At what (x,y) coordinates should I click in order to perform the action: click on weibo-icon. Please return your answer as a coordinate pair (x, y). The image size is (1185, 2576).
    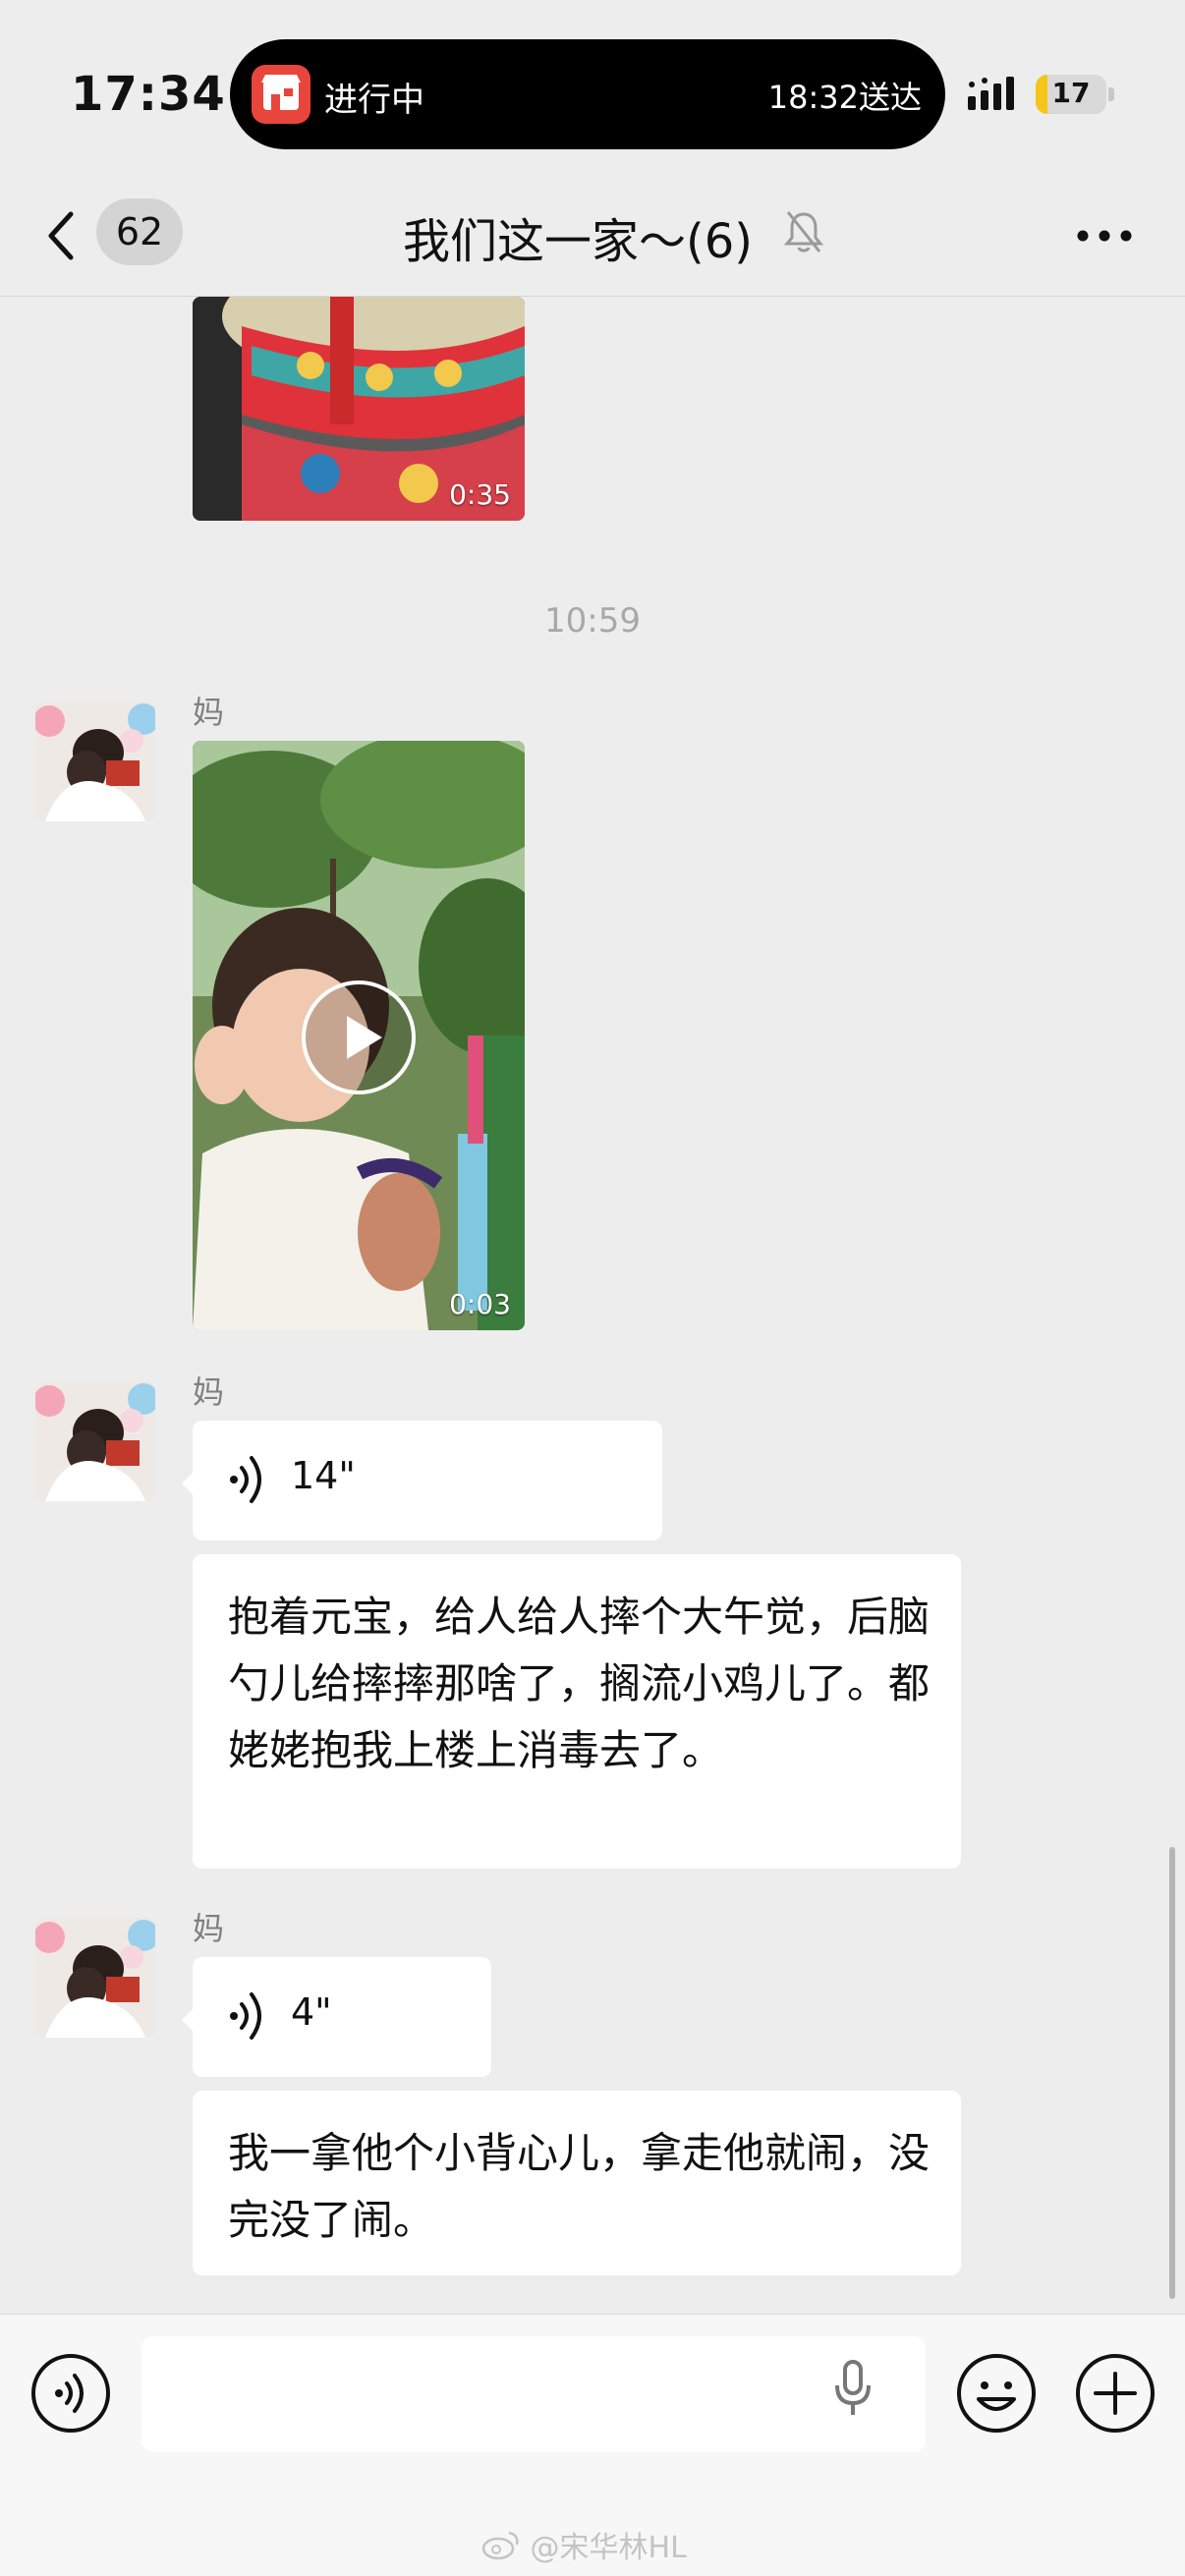
    Looking at the image, I should click on (500, 2545).